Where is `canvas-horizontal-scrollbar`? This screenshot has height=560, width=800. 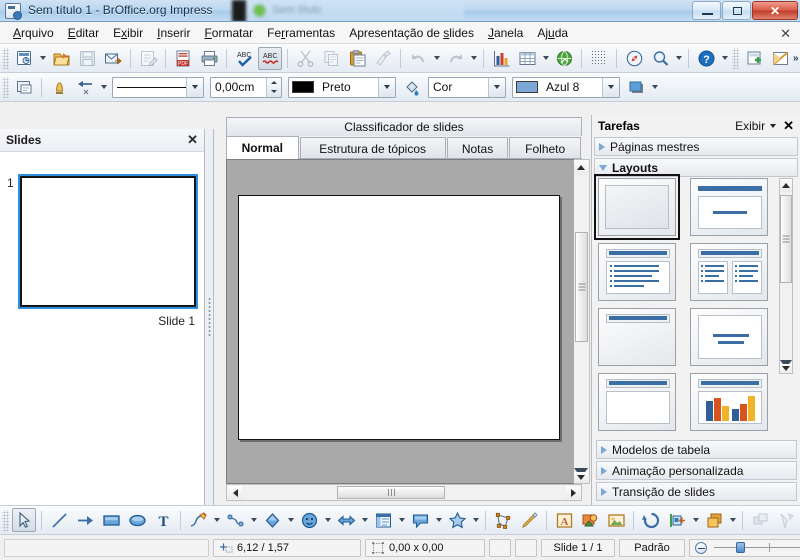
canvas-horizontal-scrollbar is located at coordinates (404, 492).